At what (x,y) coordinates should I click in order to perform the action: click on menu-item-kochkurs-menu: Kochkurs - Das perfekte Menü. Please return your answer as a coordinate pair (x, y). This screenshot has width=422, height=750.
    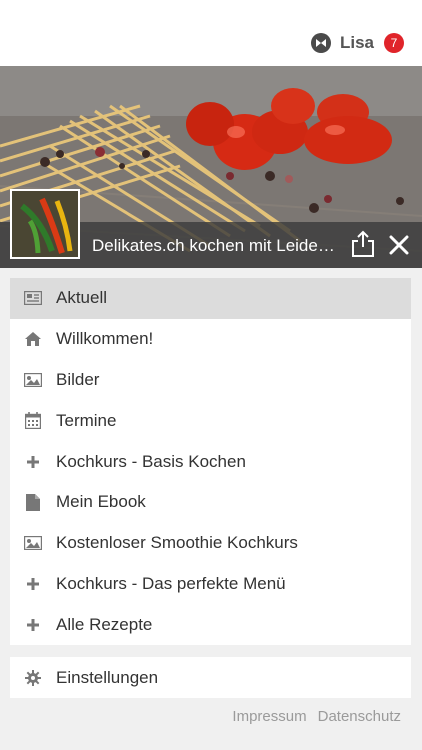
    Looking at the image, I should click on (210, 584).